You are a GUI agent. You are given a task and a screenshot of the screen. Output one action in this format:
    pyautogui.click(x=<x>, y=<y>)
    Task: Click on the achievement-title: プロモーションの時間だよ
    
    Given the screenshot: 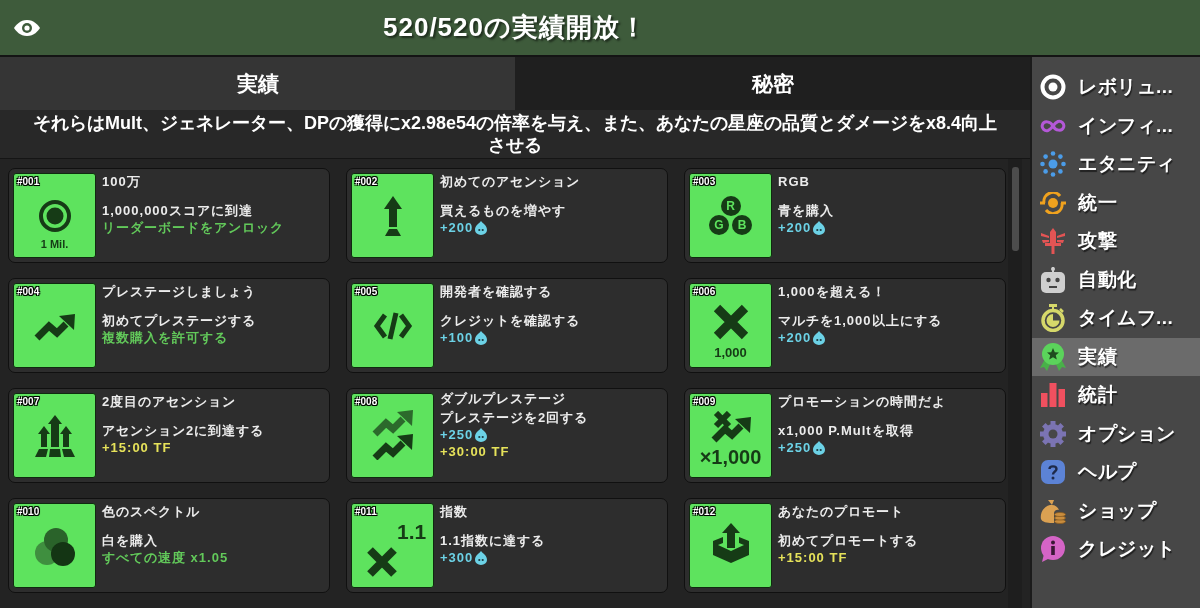 What is the action you would take?
    pyautogui.click(x=862, y=401)
    